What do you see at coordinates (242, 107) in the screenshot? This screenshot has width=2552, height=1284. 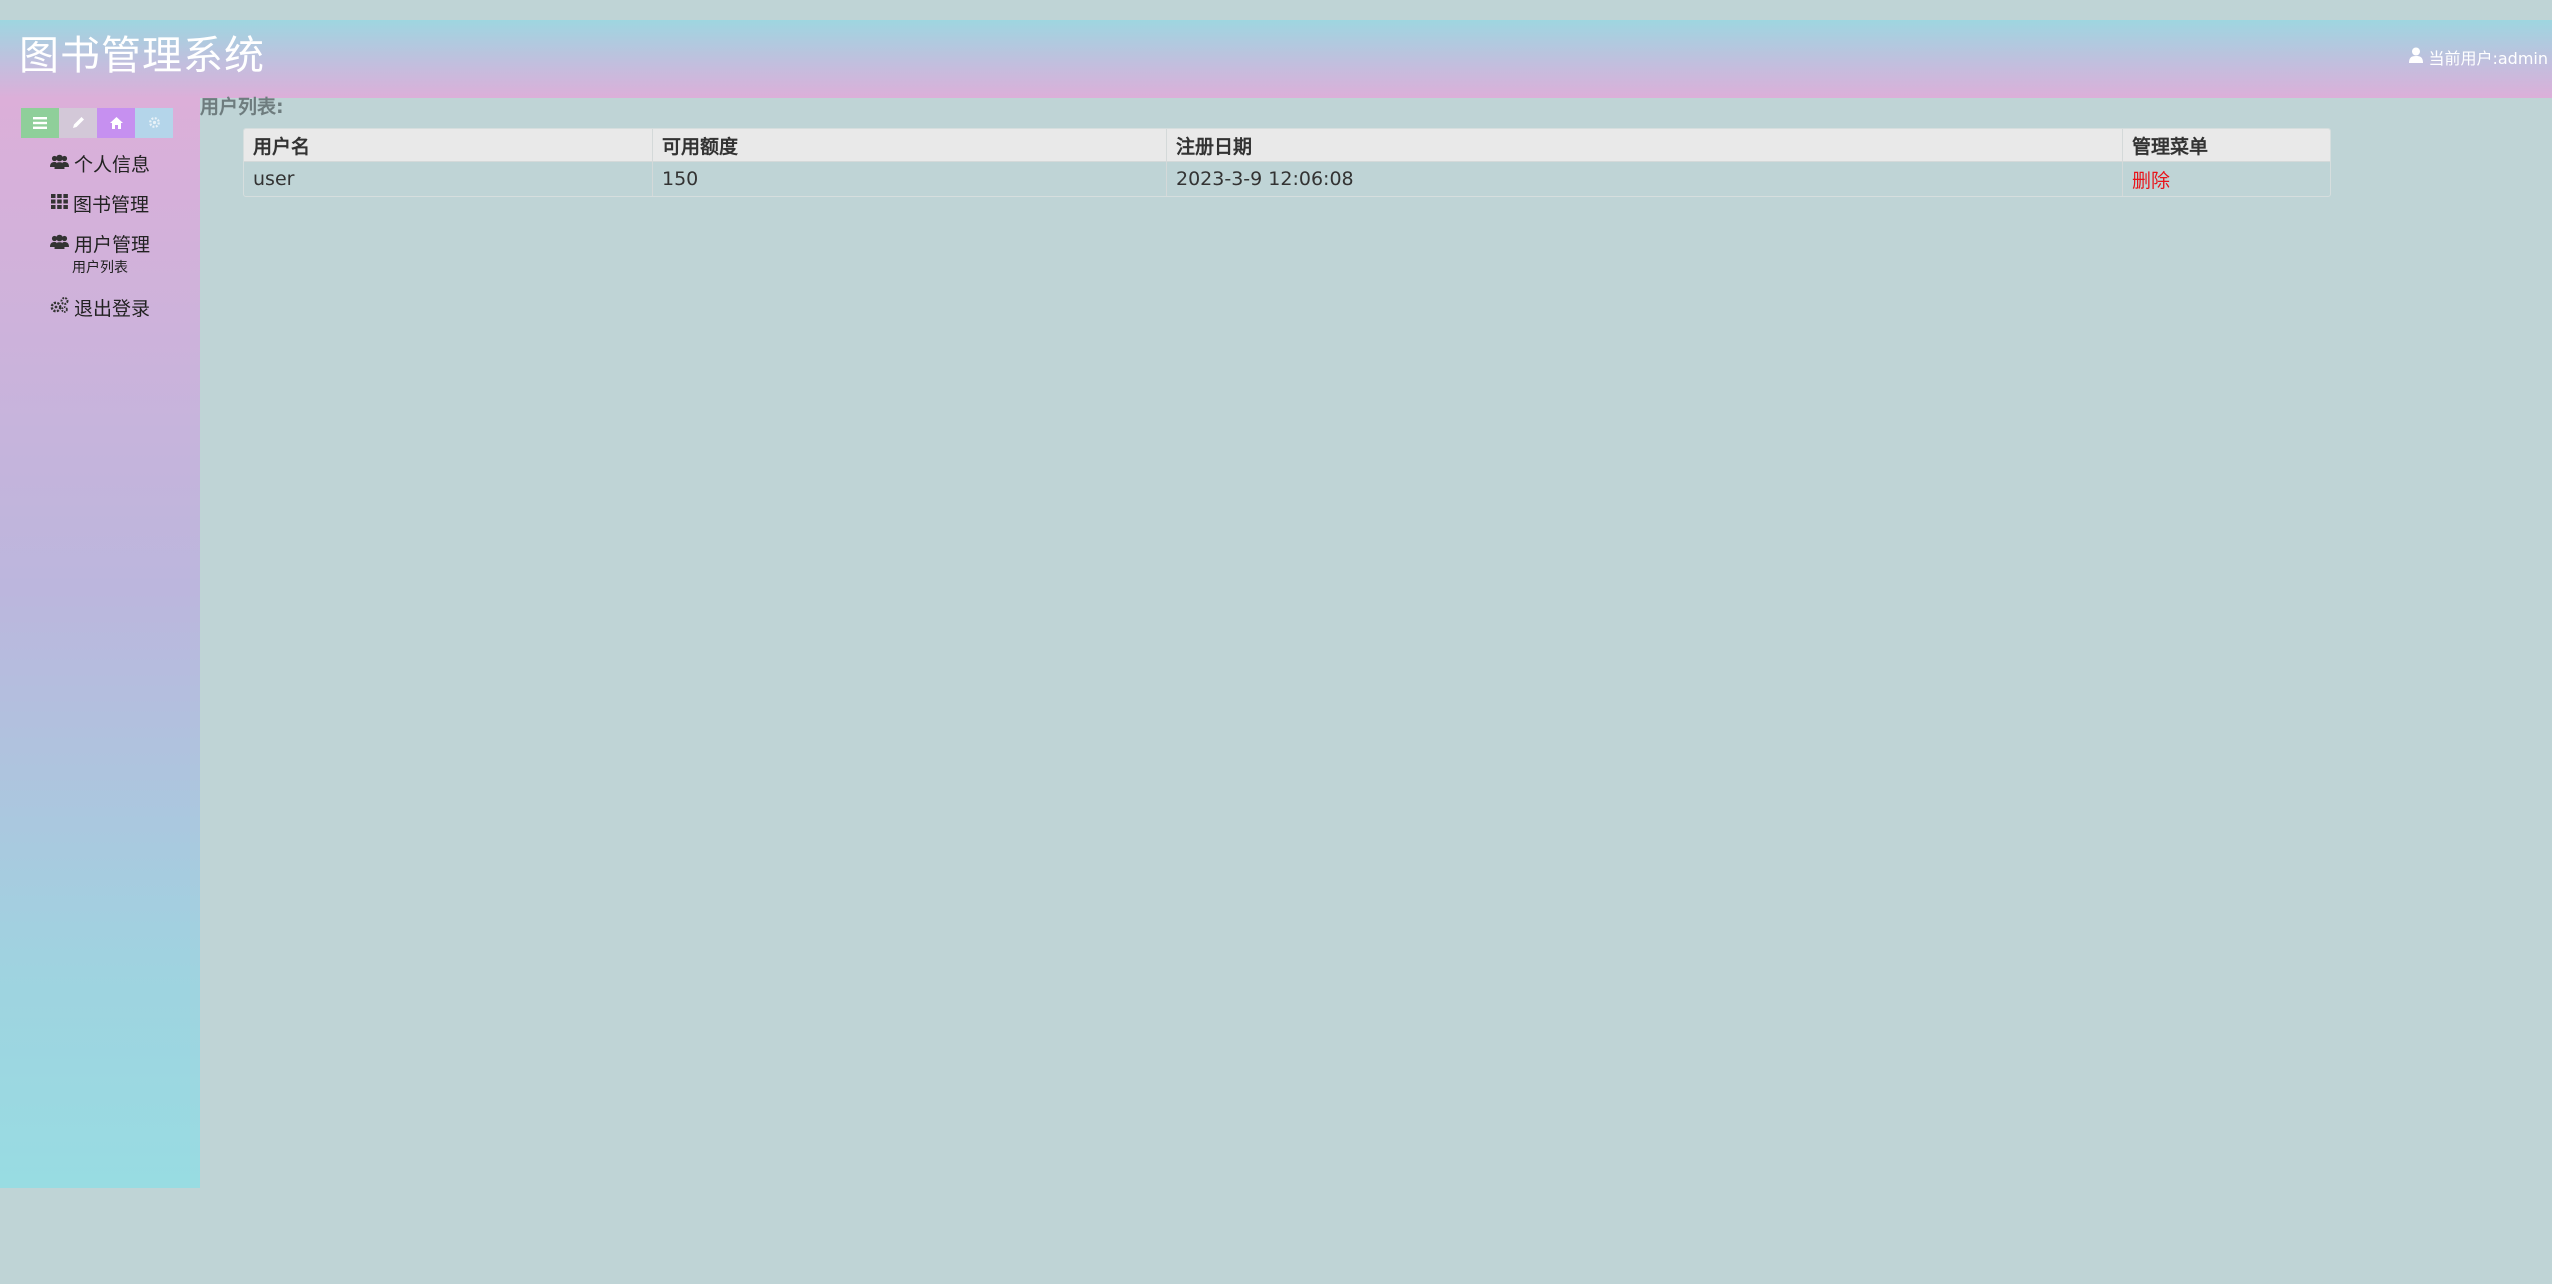 I see `section-title: 用户列表:` at bounding box center [242, 107].